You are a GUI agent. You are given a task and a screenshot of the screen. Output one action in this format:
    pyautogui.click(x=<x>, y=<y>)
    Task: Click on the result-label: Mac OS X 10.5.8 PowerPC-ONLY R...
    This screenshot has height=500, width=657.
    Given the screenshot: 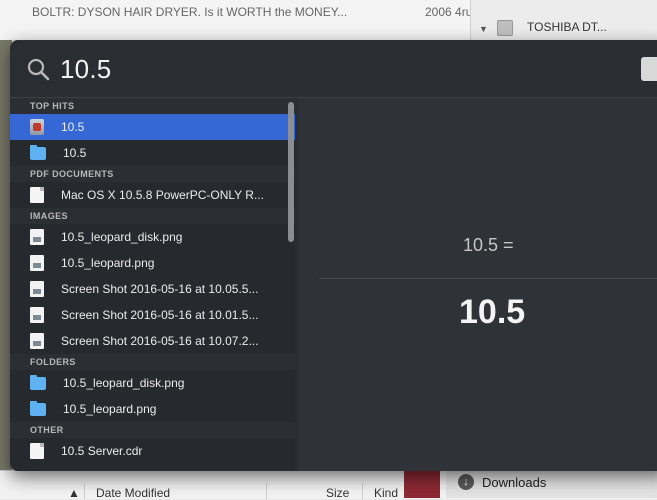 What is the action you would take?
    pyautogui.click(x=162, y=195)
    